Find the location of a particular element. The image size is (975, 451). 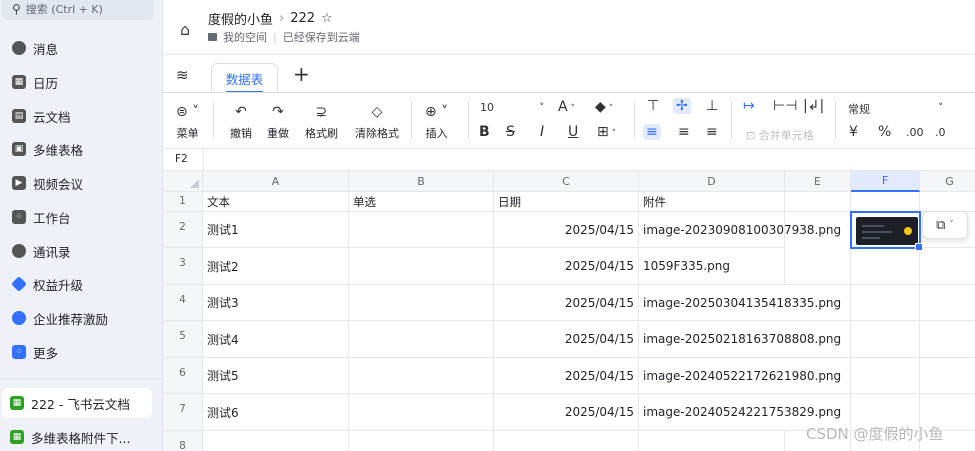

format-painter-button: ⊋ 格式刷 is located at coordinates (321, 122).